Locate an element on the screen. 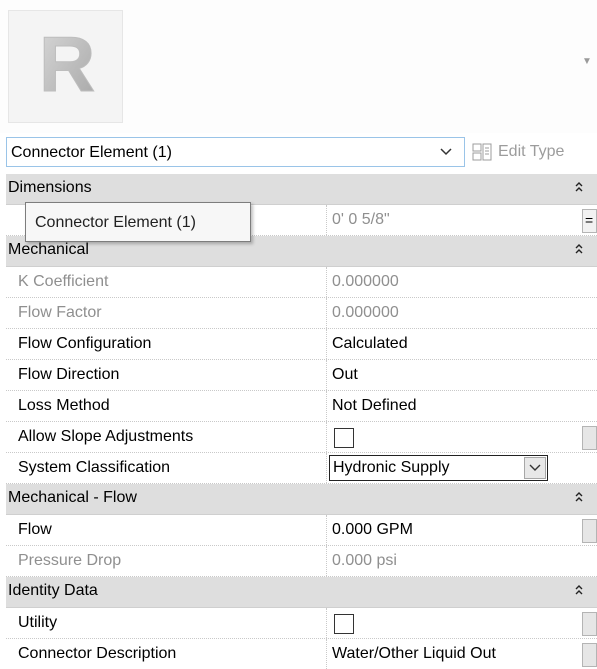 Image resolution: width=597 pixels, height=669 pixels. property-name: Connector Description is located at coordinates (97, 653).